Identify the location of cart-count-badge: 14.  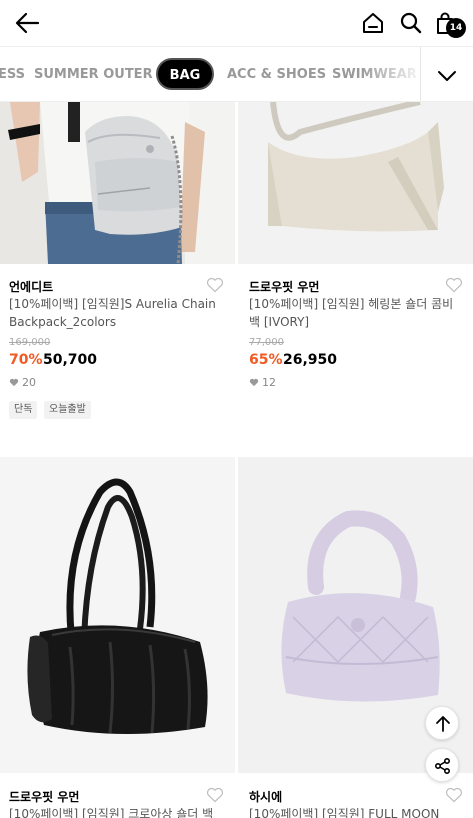
(456, 28).